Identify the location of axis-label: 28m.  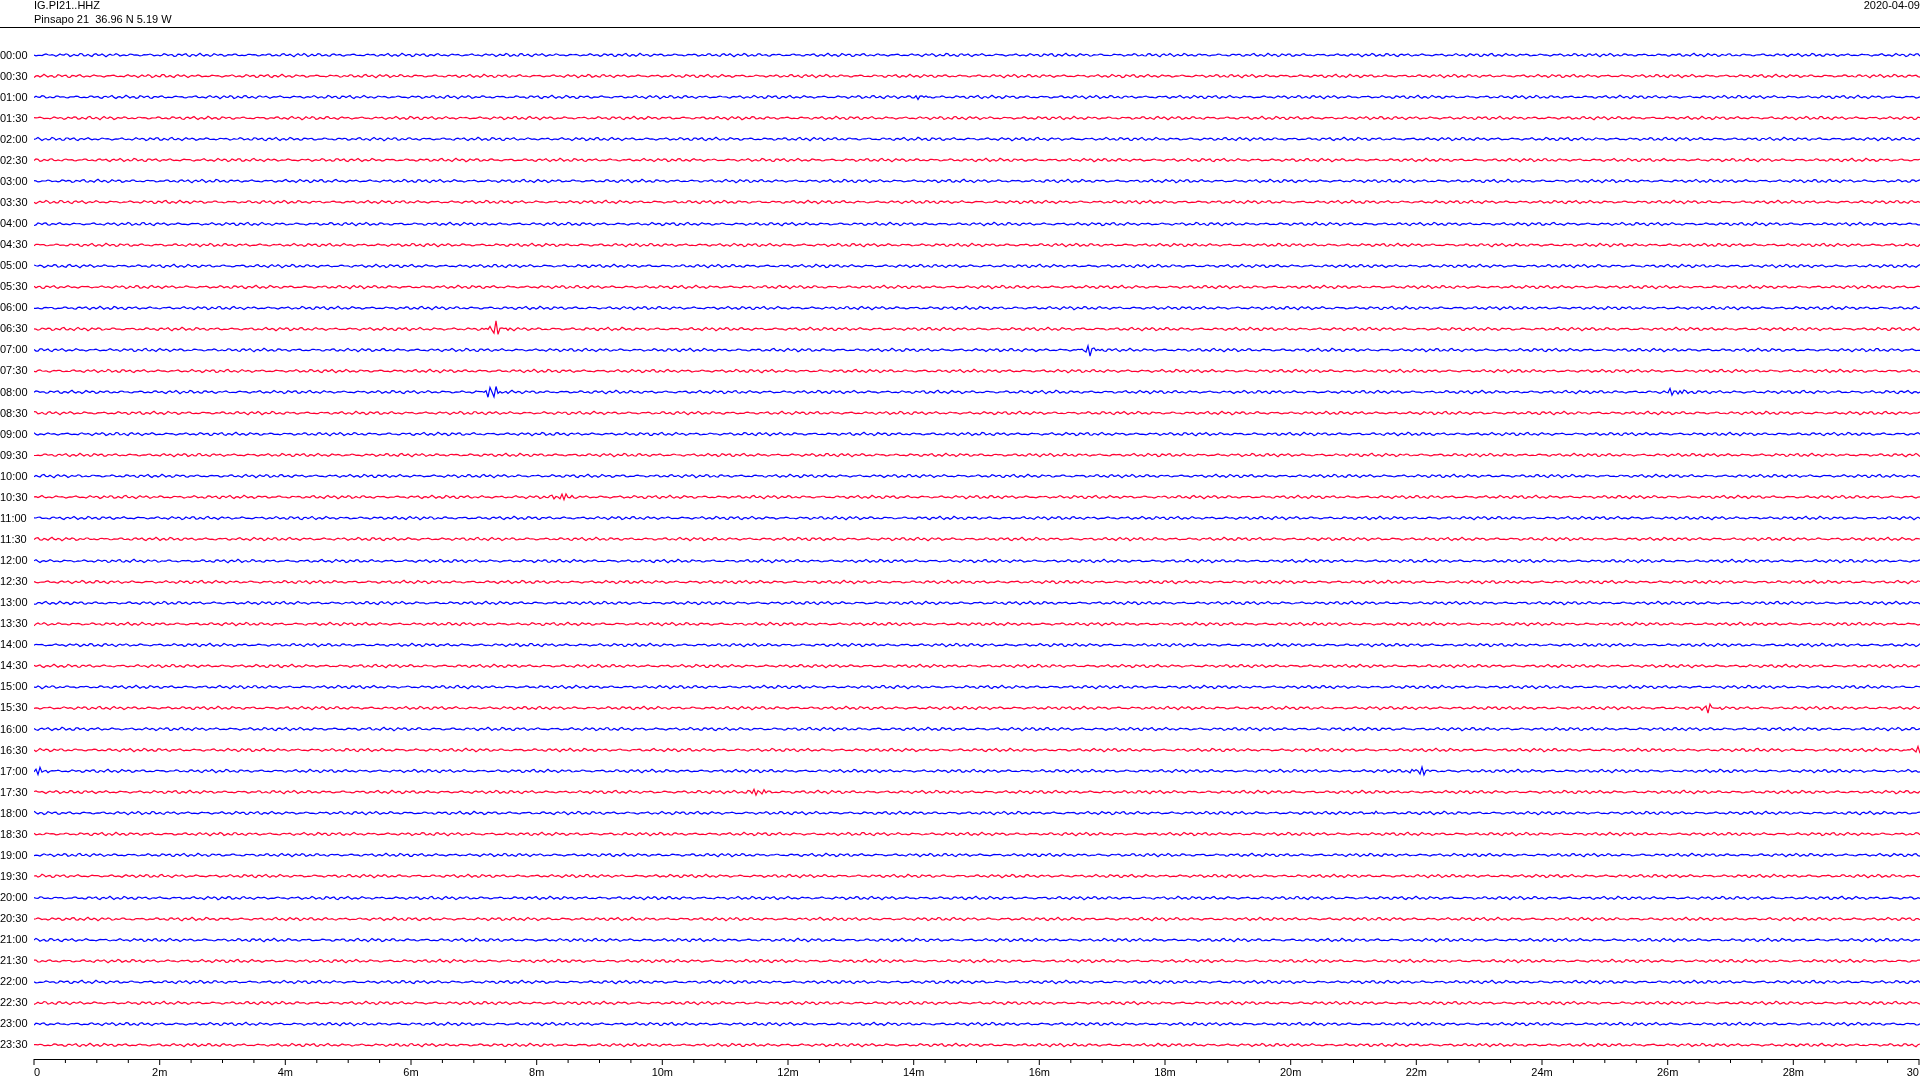
(1793, 1072).